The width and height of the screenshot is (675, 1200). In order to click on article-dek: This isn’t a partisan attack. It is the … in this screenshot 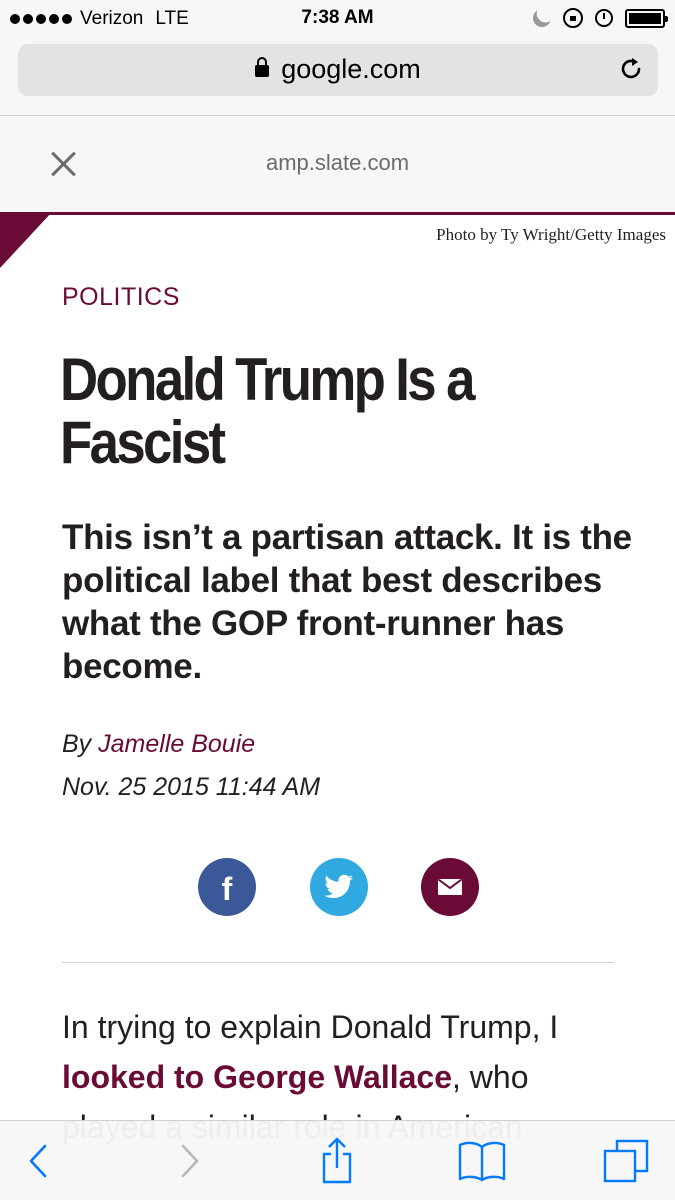, I will do `click(347, 602)`.